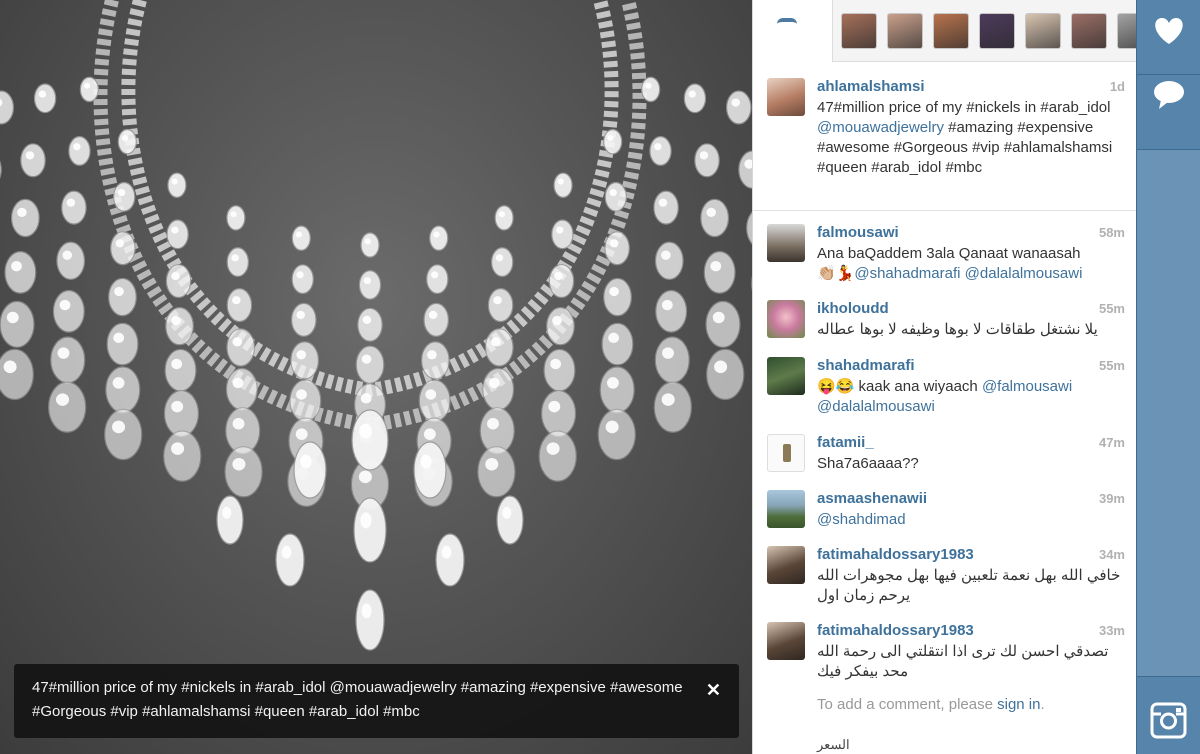  Describe the element at coordinates (866, 366) in the screenshot. I see `comment-username: shahadmarafi` at that location.